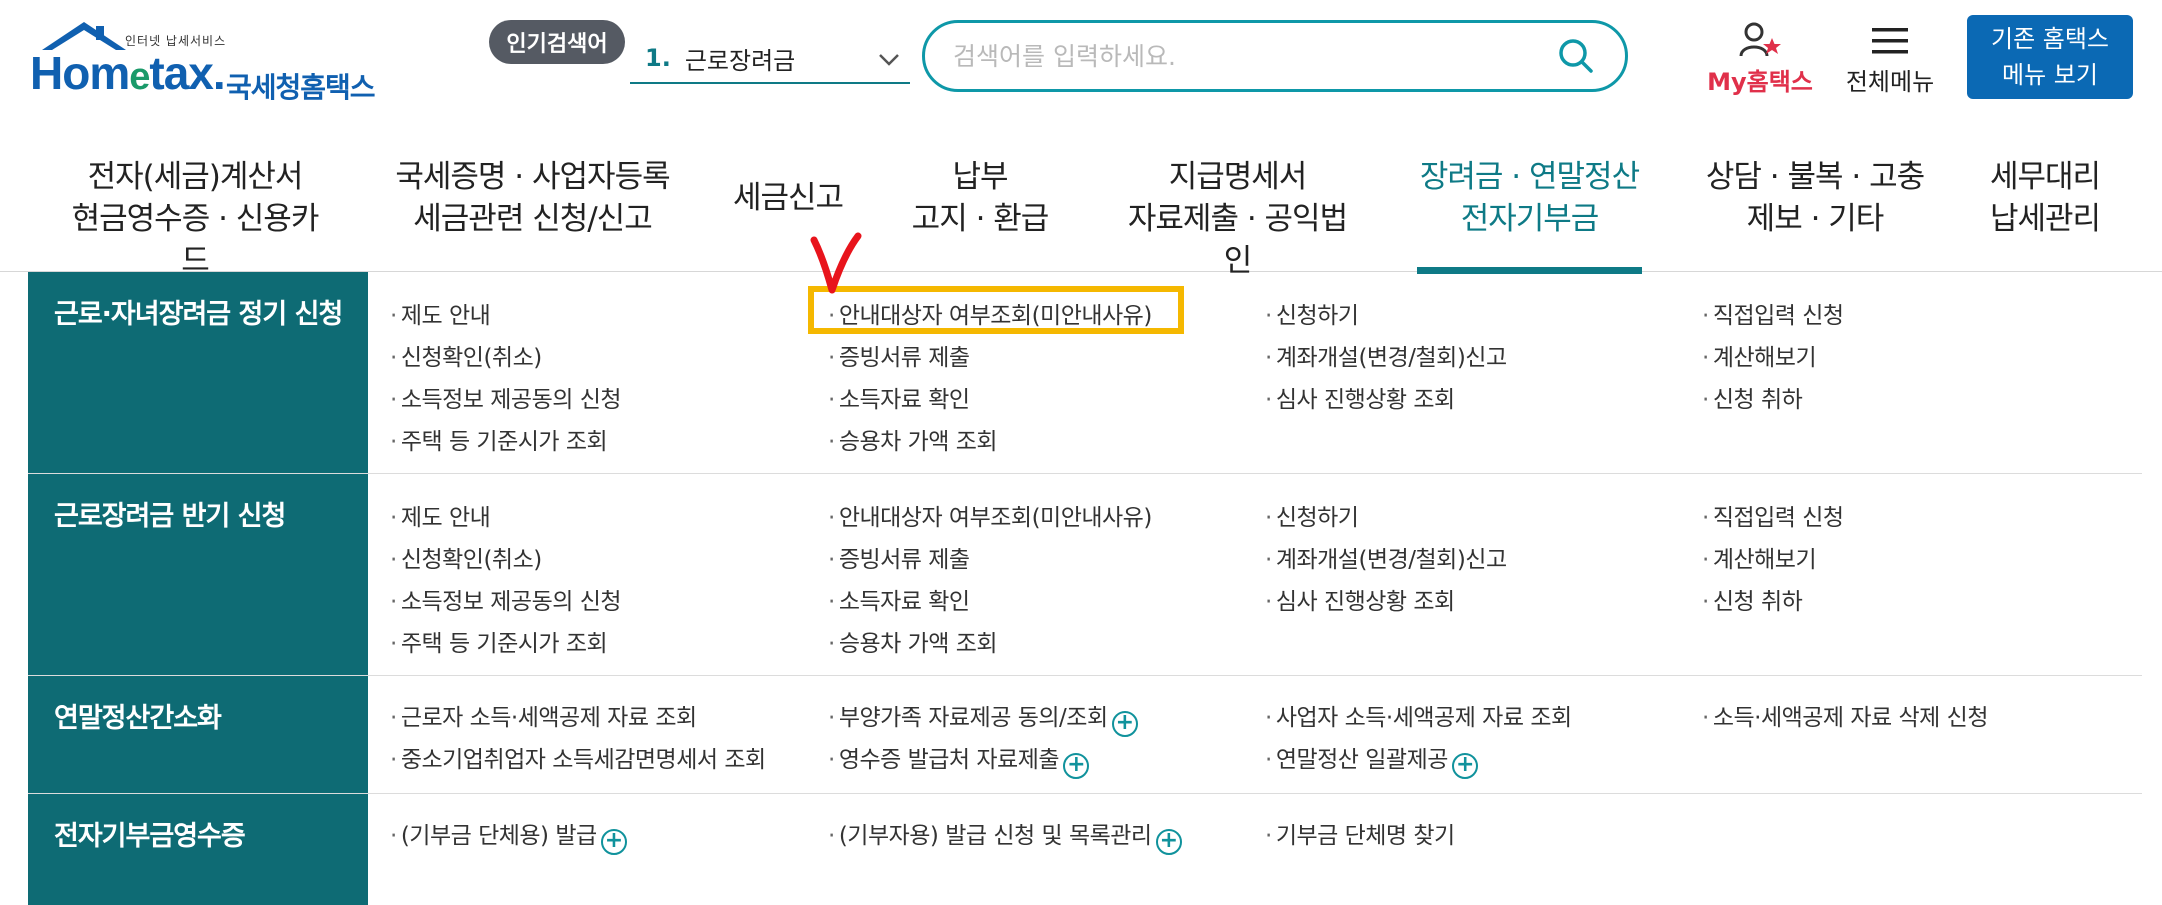 This screenshot has width=2162, height=905. What do you see at coordinates (1890, 82) in the screenshot?
I see `all-menu-label: 전체메뉴` at bounding box center [1890, 82].